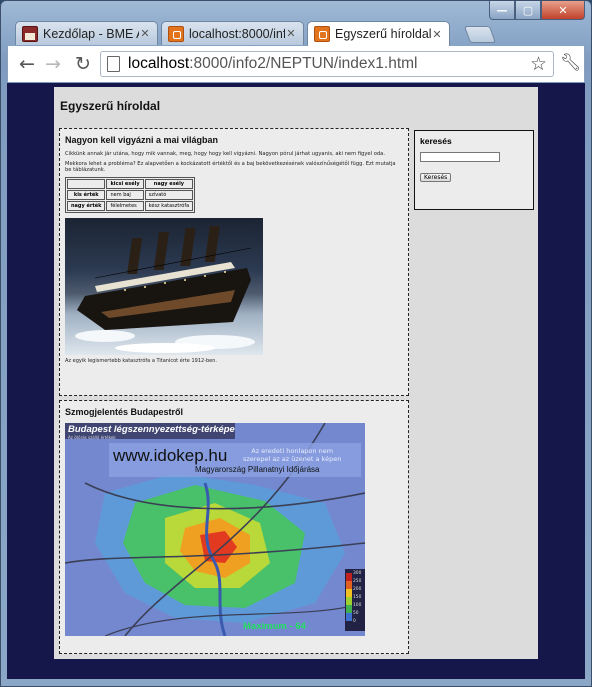  I want to click on table-row: kis érték nem baj szívató, so click(130, 195).